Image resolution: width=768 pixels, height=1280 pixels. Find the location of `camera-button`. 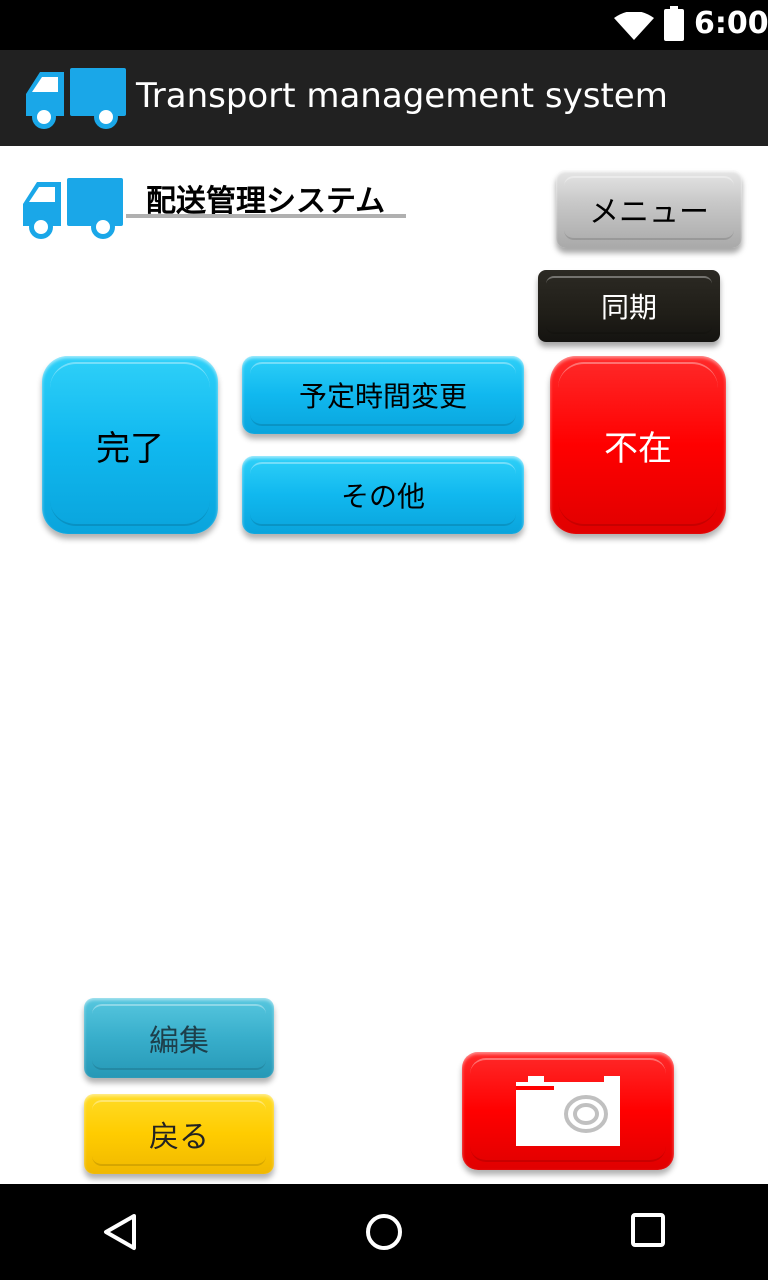

camera-button is located at coordinates (568, 1111).